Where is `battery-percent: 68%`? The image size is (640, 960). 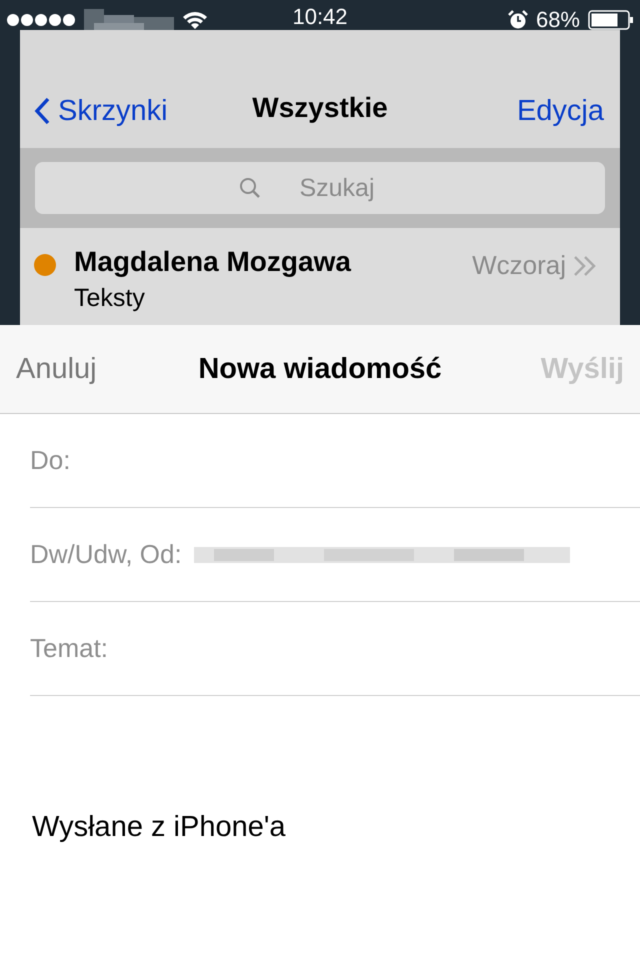
battery-percent: 68% is located at coordinates (558, 20).